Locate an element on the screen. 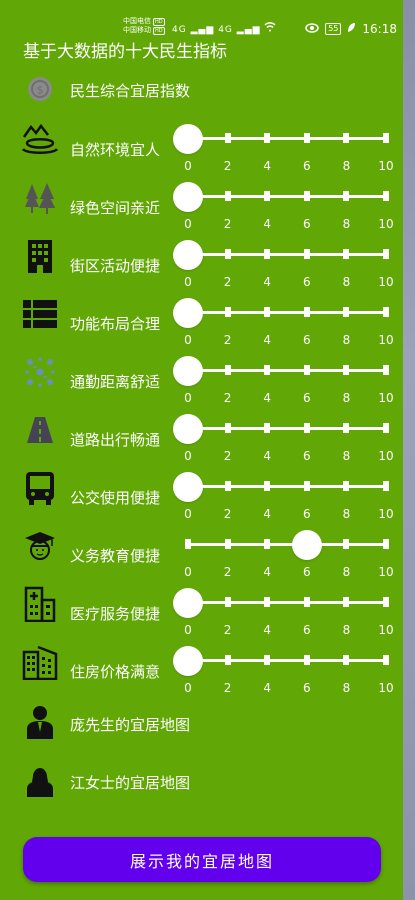 The height and width of the screenshot is (900, 415). graduate-icon is located at coordinates (40, 546).